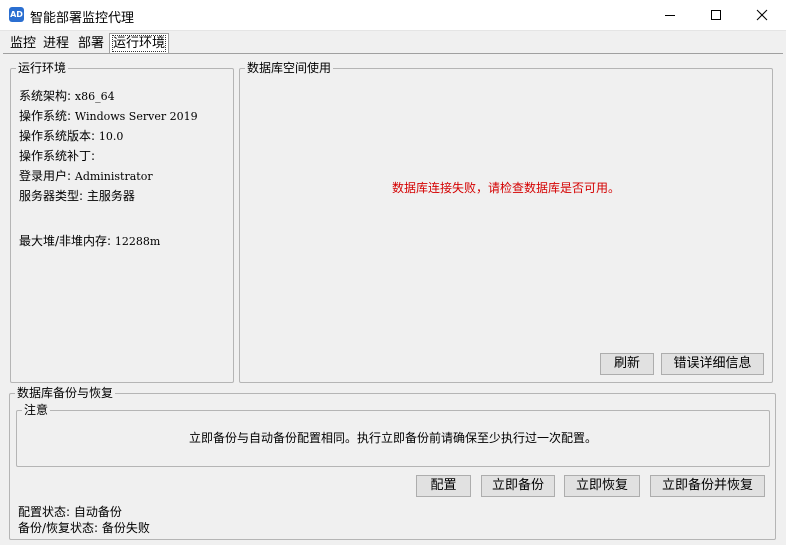  I want to click on os-version-value: 10.0, so click(111, 136).